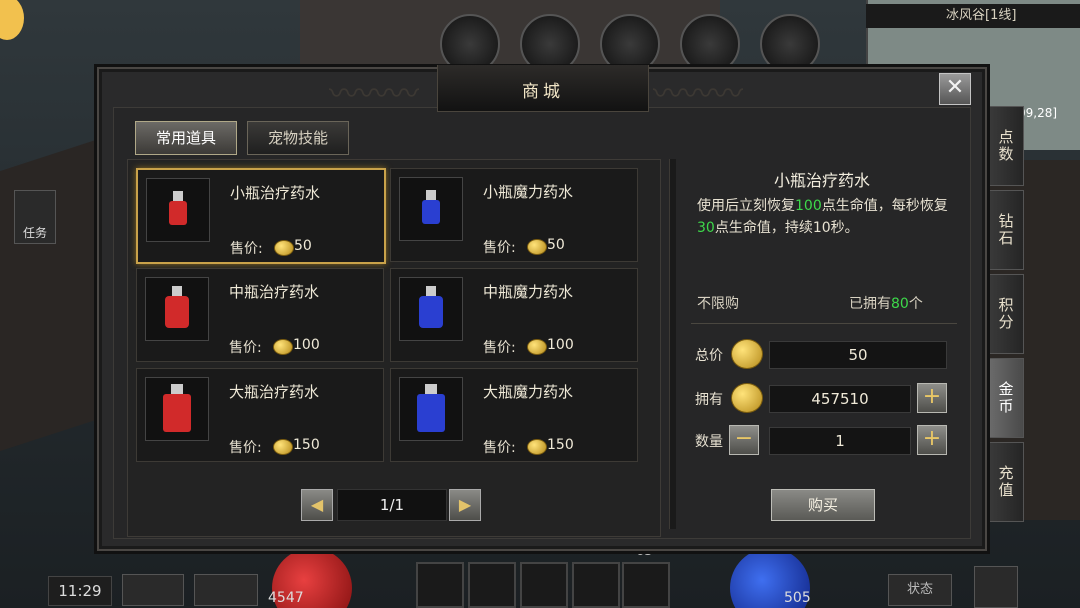 The width and height of the screenshot is (1080, 608). I want to click on title-bar: 商城, so click(543, 88).